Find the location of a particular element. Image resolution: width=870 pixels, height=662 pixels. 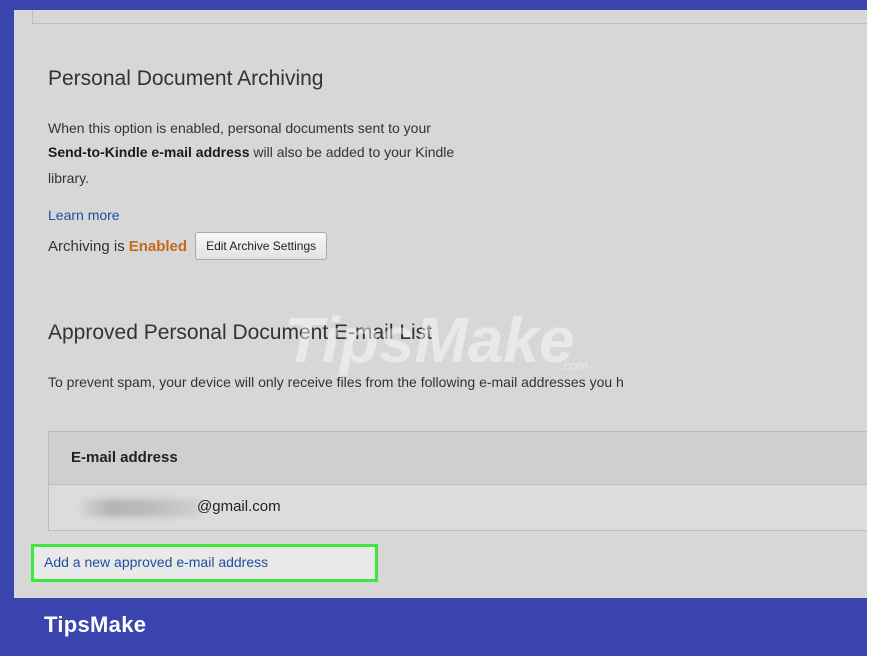

add-email-highlight: Add a new approved e-mail address is located at coordinates (204, 563).